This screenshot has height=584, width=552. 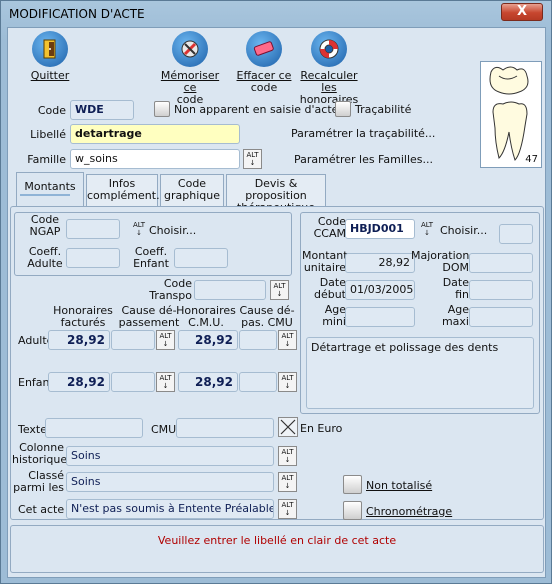 I want to click on tooth-image: 47, so click(x=511, y=114).